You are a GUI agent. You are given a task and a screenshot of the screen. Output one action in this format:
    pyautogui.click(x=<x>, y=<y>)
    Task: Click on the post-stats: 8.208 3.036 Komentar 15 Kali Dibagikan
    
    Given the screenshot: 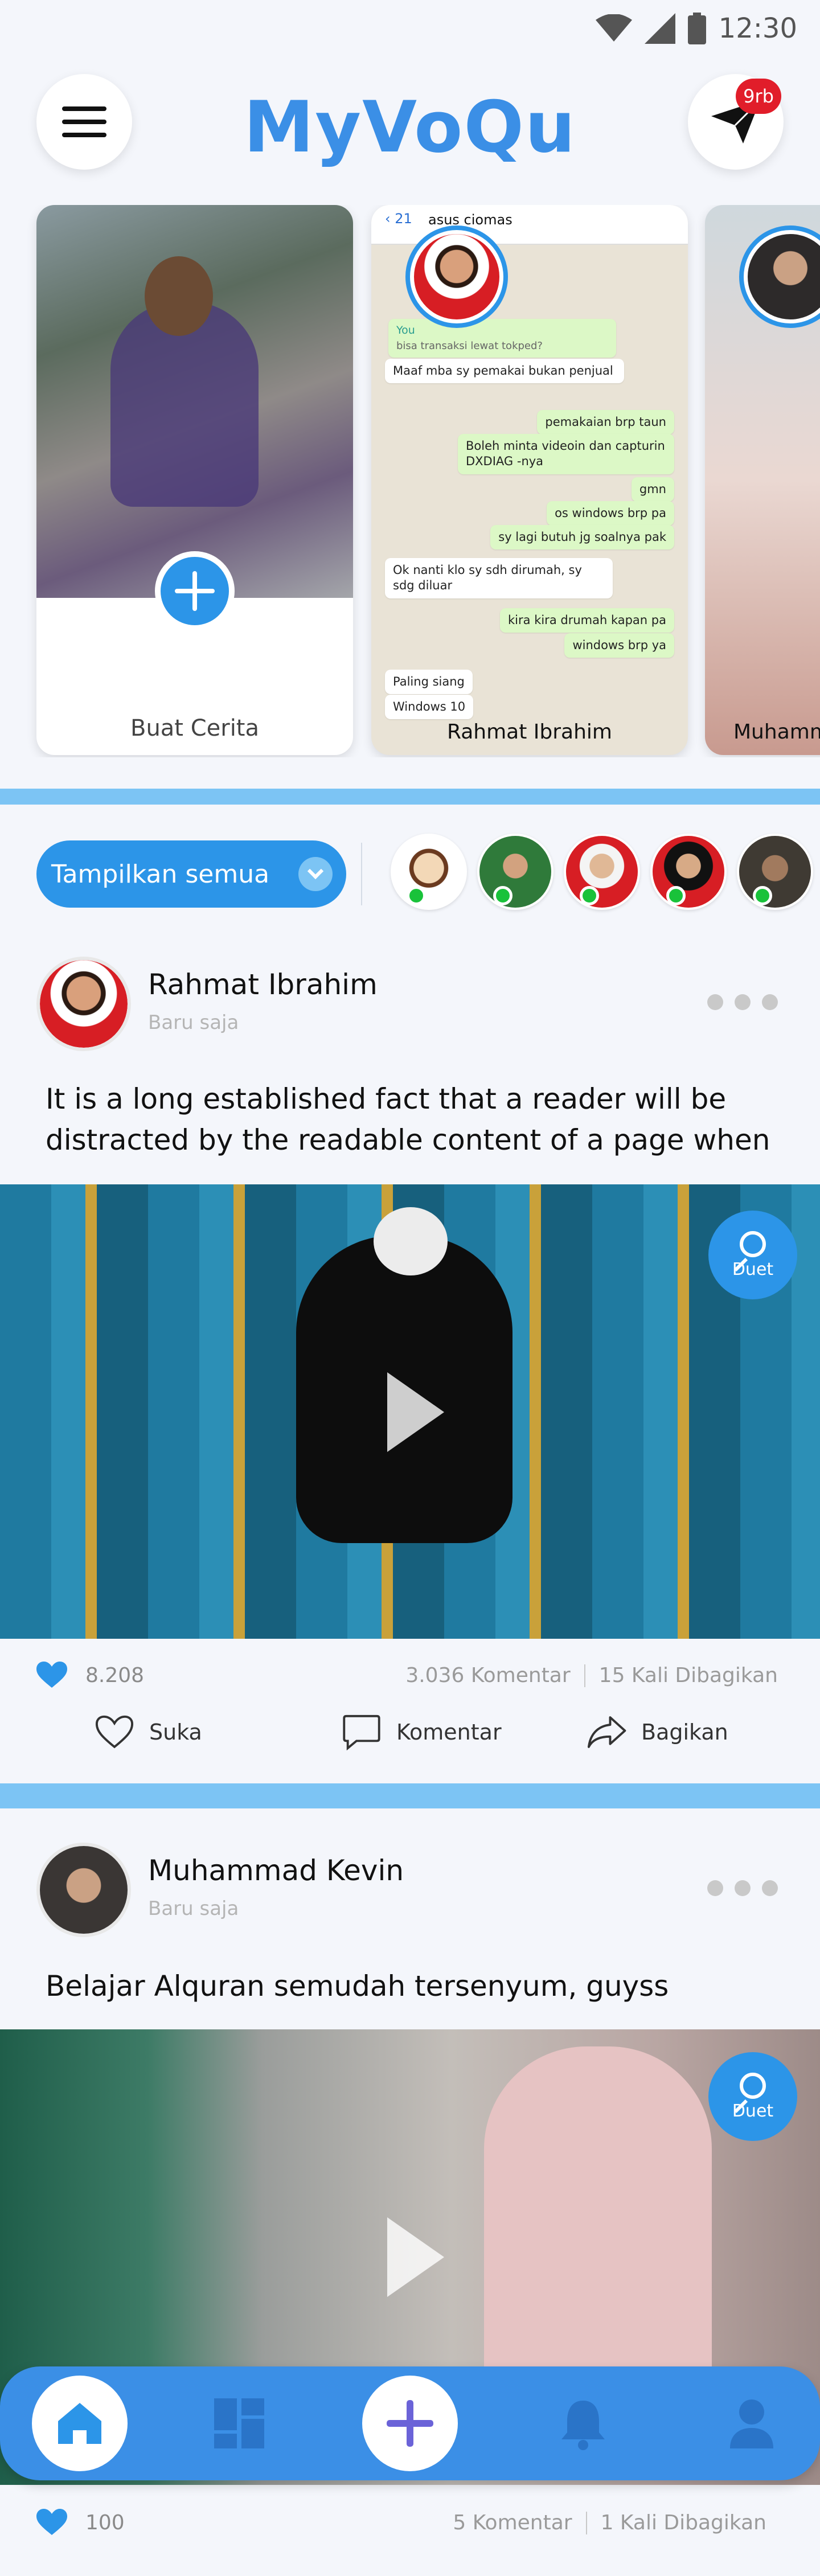 What is the action you would take?
    pyautogui.click(x=410, y=1677)
    